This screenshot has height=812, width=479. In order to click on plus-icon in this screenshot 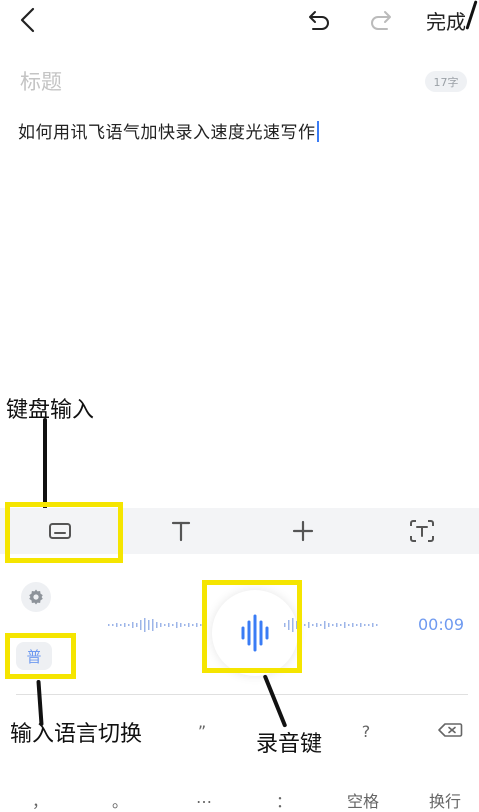, I will do `click(303, 531)`.